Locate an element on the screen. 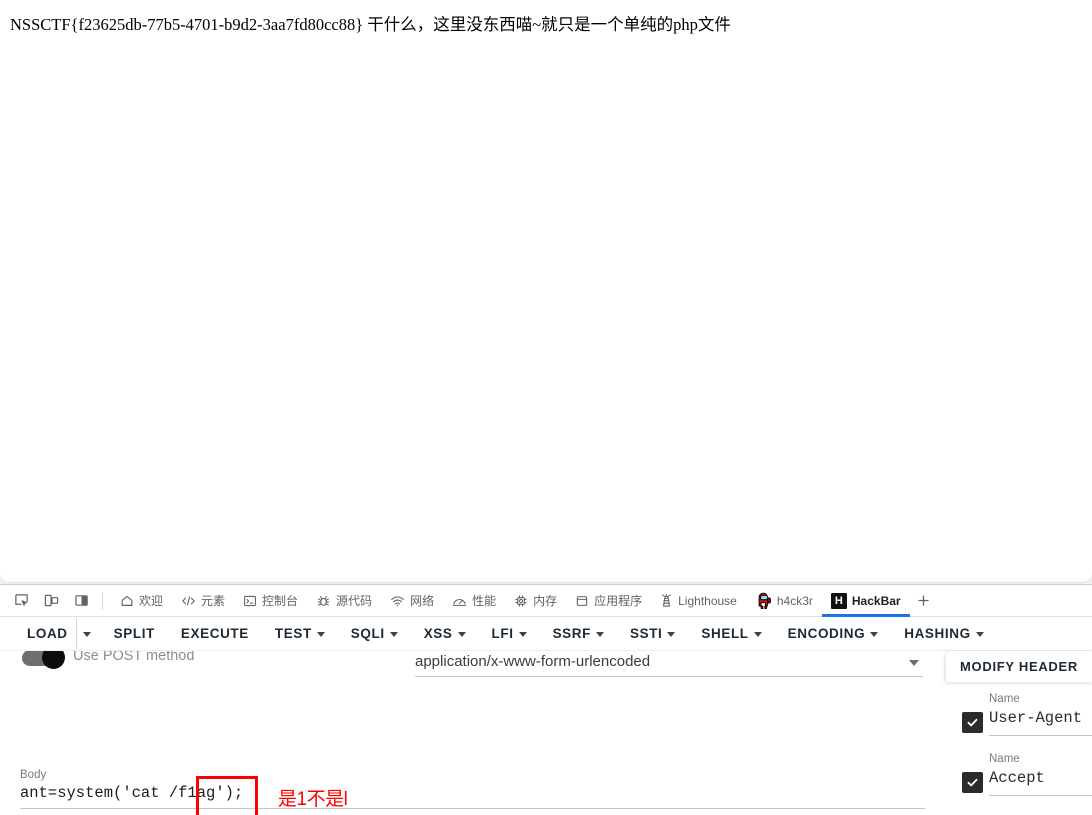  dock-position-icon is located at coordinates (81, 601).